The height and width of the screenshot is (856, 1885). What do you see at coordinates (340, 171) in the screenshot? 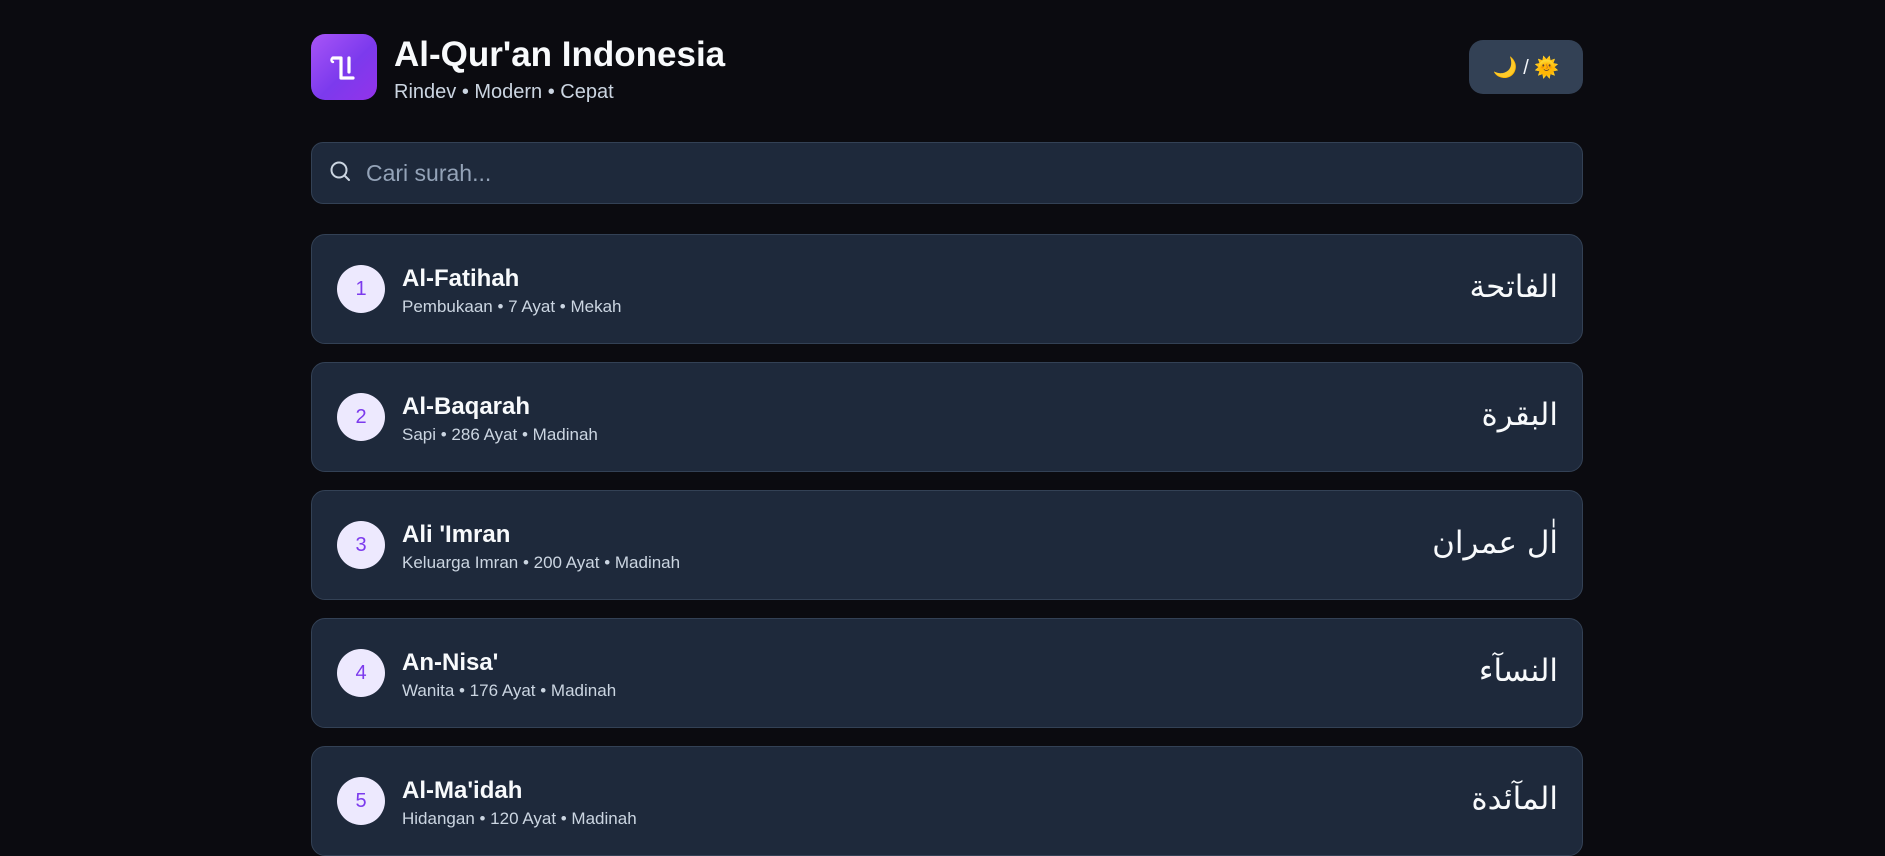
I see `search-icon` at bounding box center [340, 171].